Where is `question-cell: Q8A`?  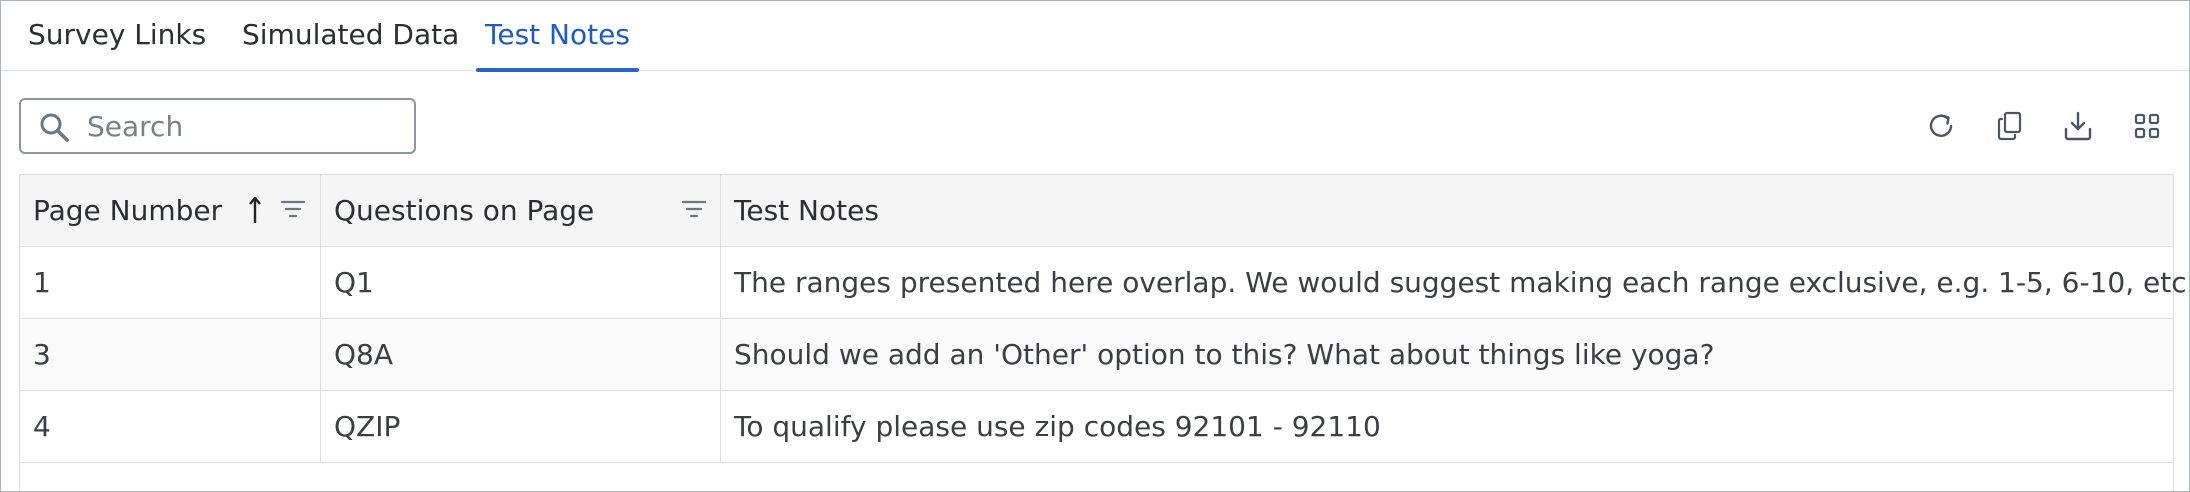
question-cell: Q8A is located at coordinates (521, 354).